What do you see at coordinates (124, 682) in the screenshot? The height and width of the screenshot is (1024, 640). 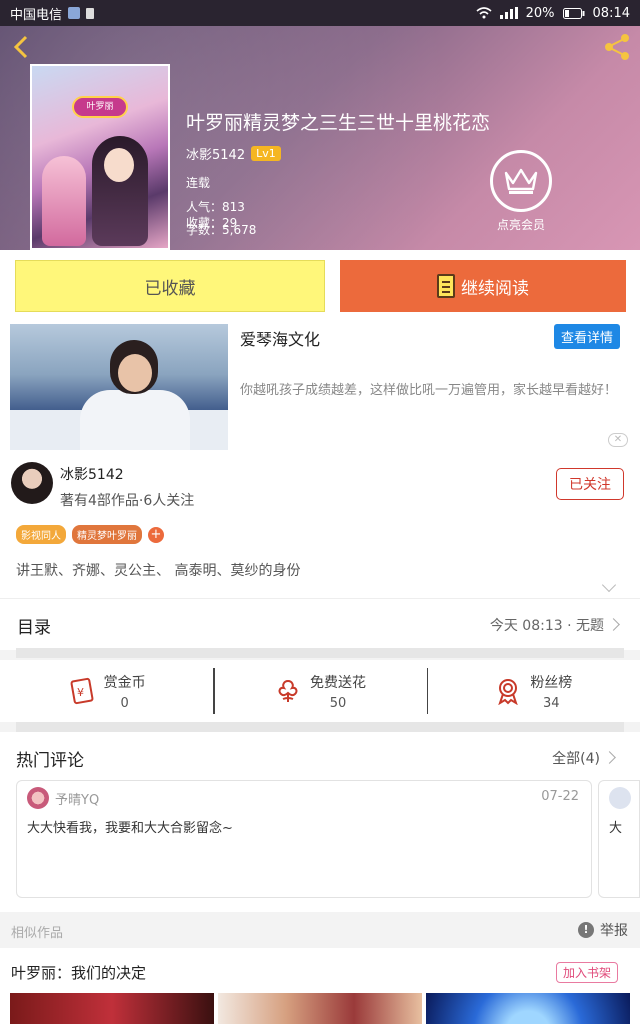 I see `reward-label: 赏金币` at bounding box center [124, 682].